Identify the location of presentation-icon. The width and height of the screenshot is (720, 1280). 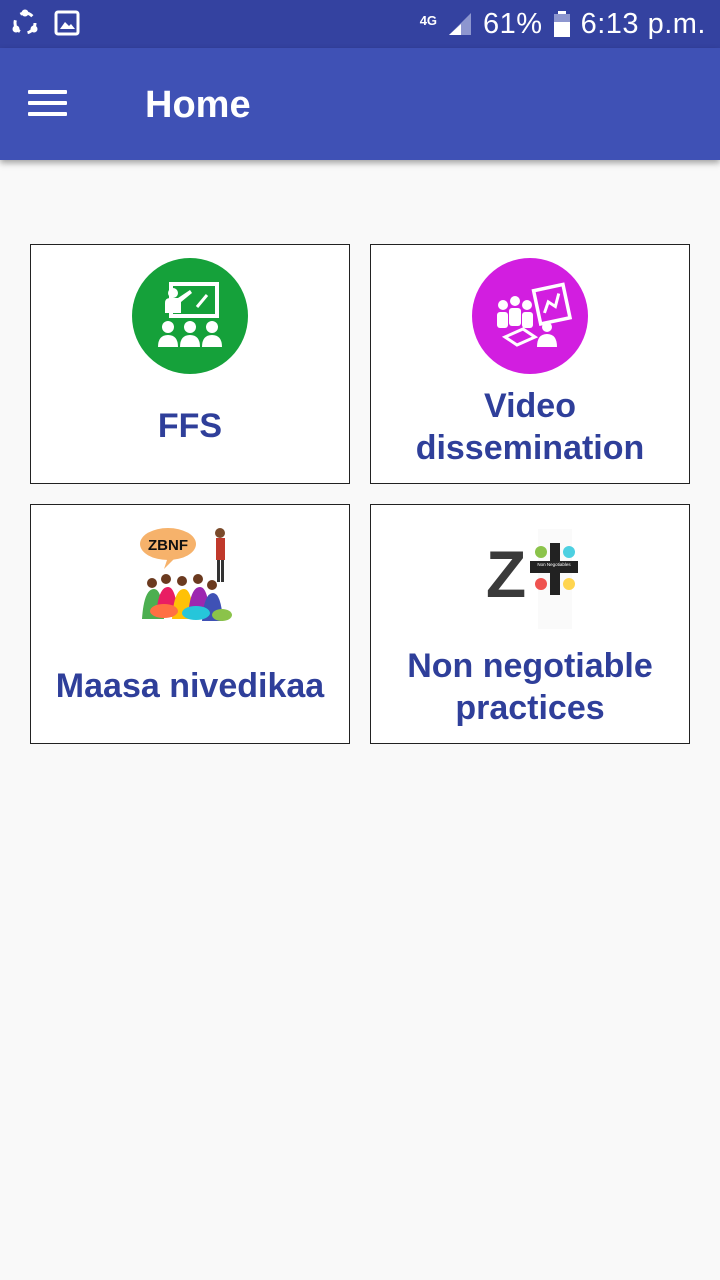
(530, 316).